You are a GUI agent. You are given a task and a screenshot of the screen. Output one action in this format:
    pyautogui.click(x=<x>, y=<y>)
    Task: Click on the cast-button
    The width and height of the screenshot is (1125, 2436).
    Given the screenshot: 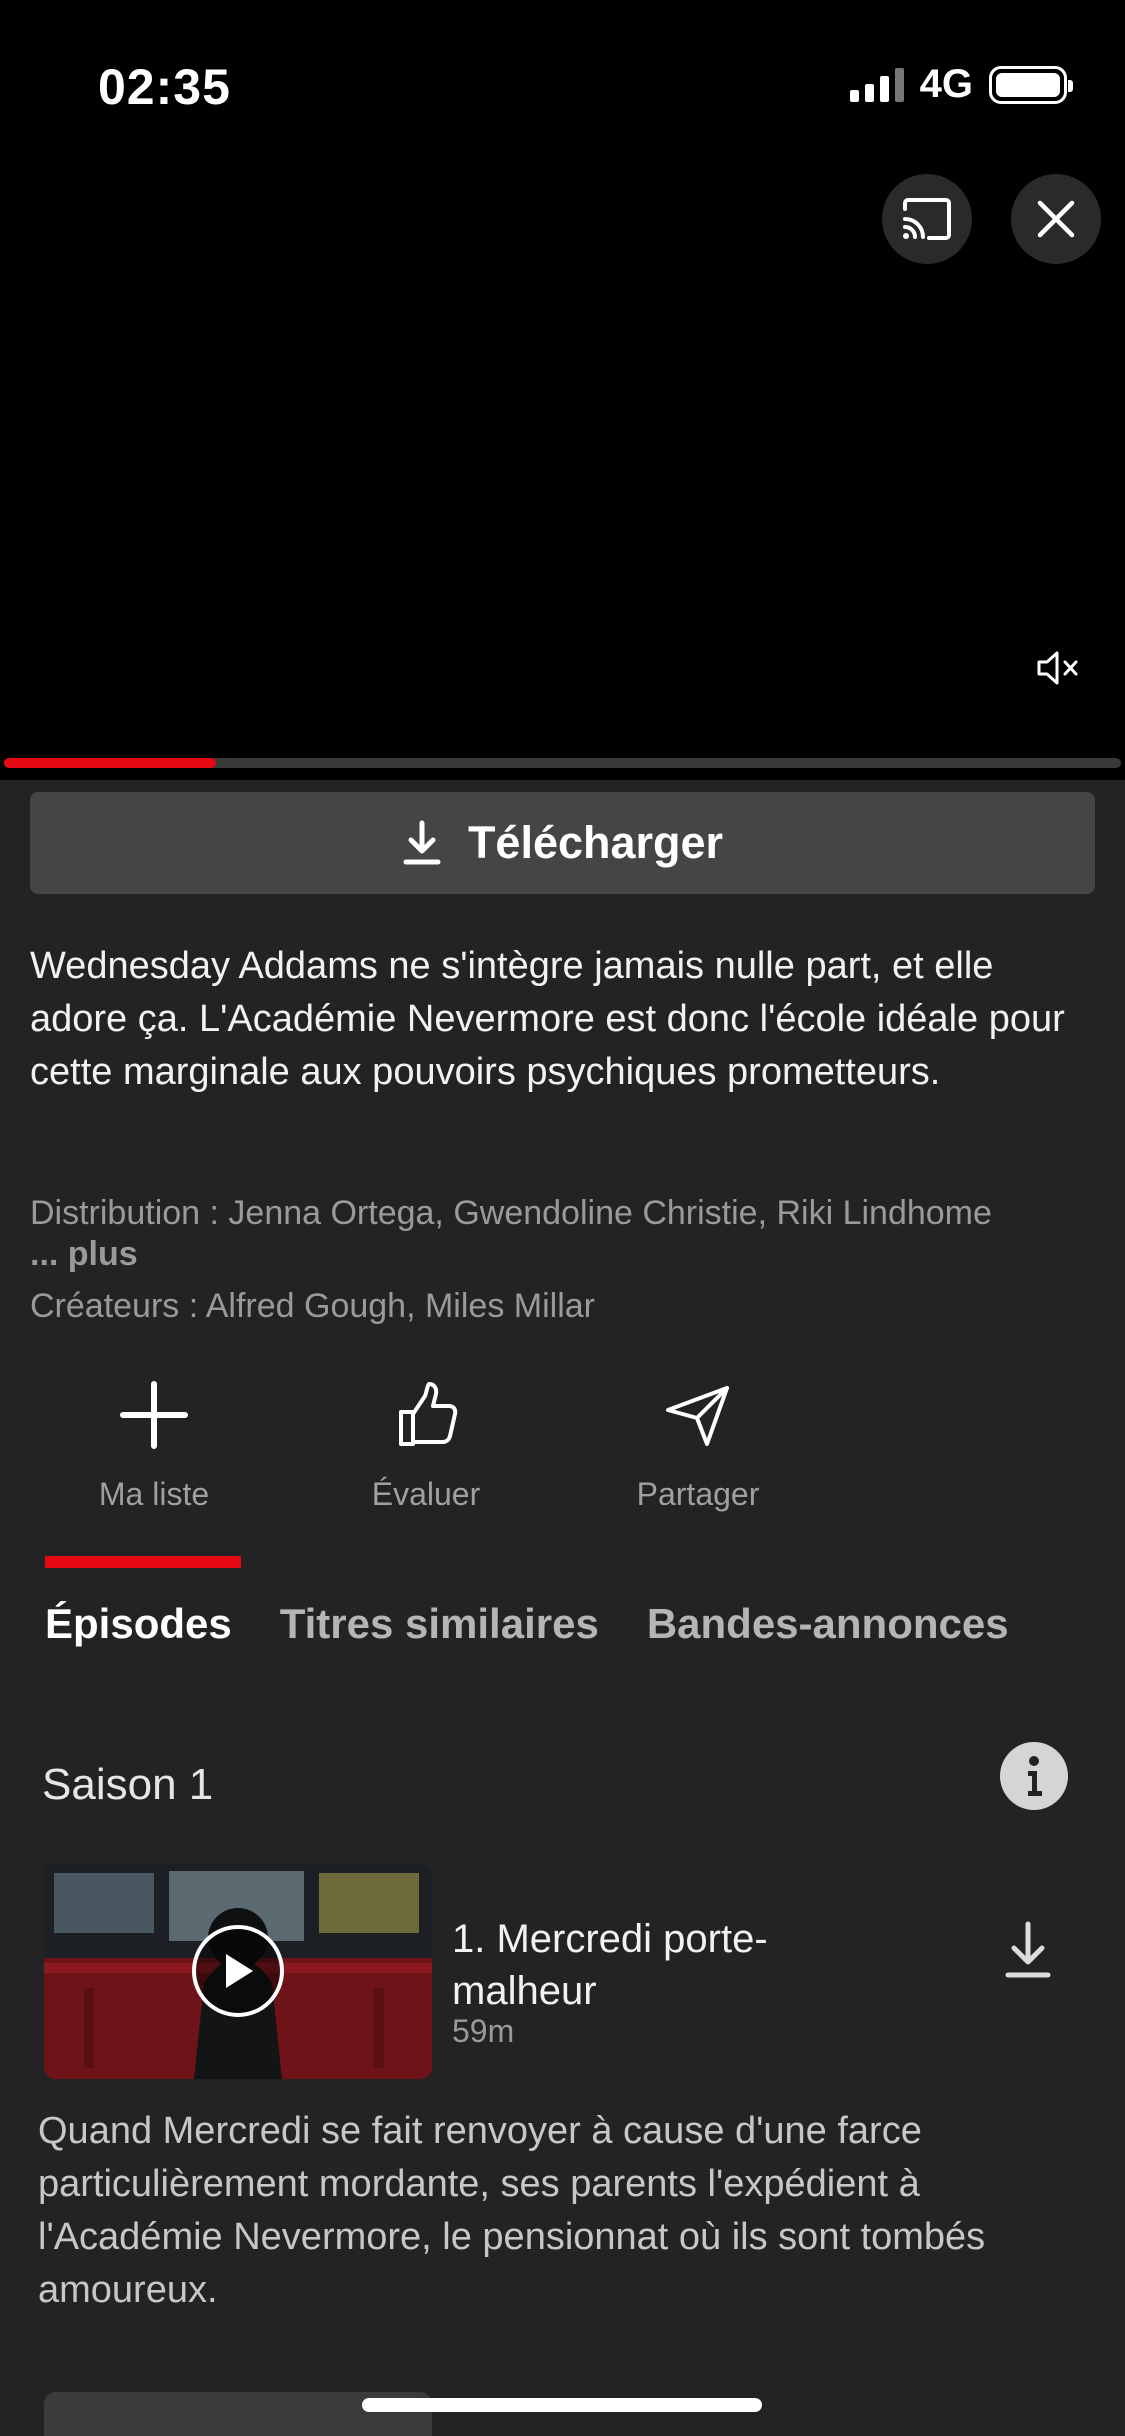 What is the action you would take?
    pyautogui.click(x=927, y=219)
    